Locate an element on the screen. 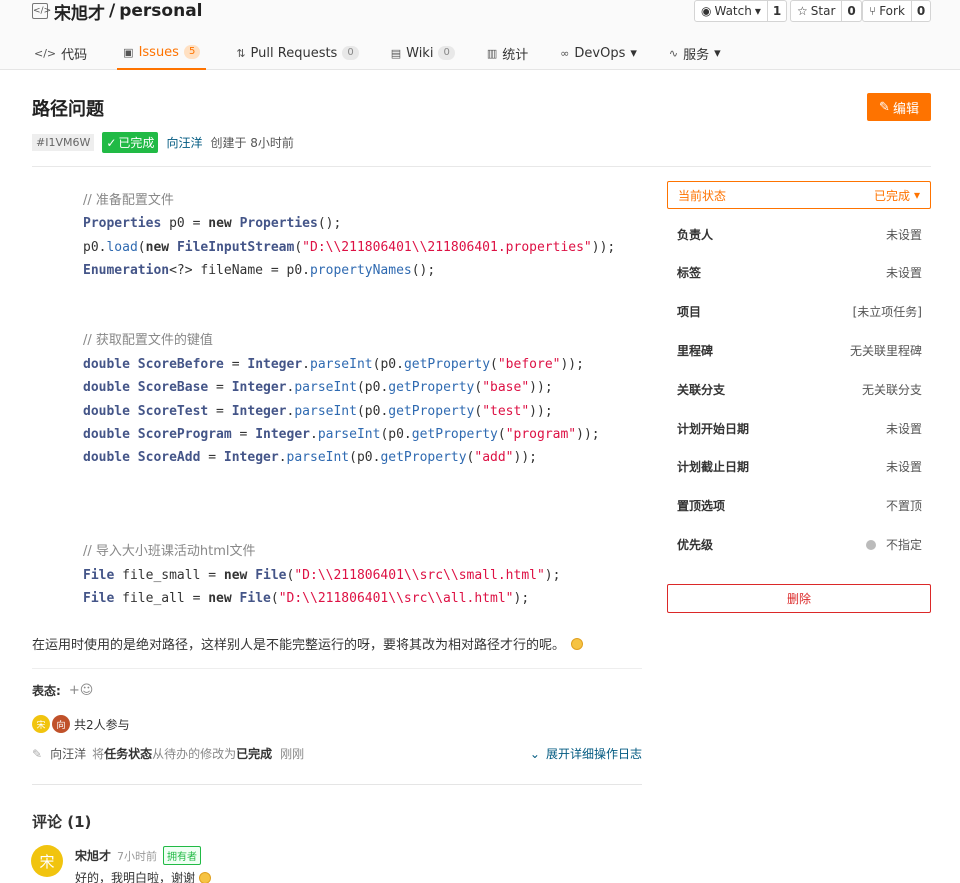 The image size is (960, 883). sidebar-row-start-date: 计划开始日期 未设置 is located at coordinates (799, 428).